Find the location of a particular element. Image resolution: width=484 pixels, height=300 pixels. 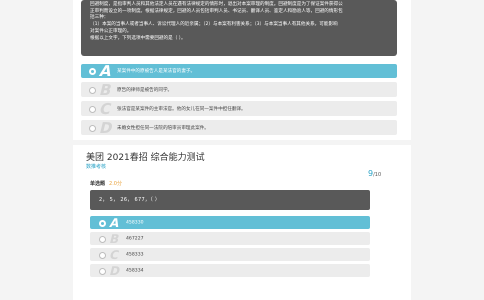

question-stem: 2， 5， 26， 677，（ ） is located at coordinates (130, 200).